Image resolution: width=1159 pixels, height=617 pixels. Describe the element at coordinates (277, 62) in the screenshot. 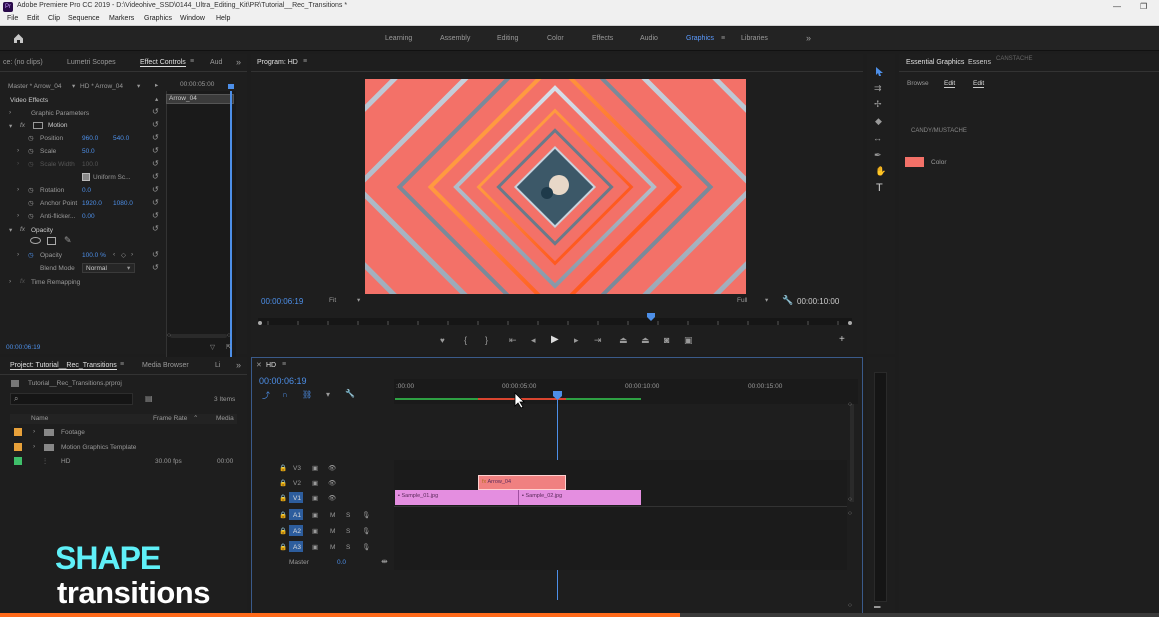

I see `program-monitor-title: Program: HD` at that location.